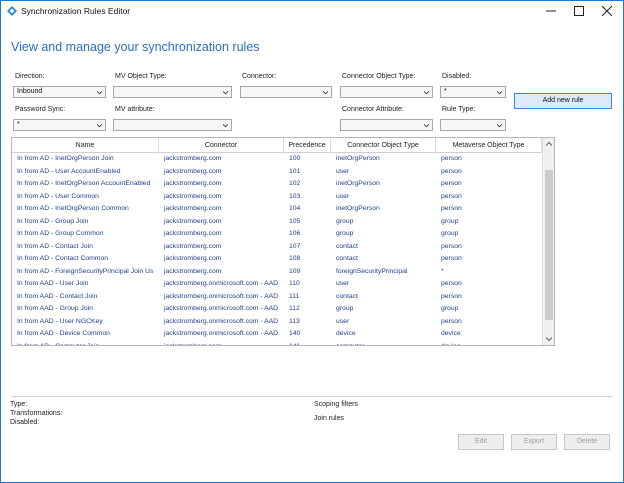 The image size is (624, 483). I want to click on maximize-button, so click(579, 11).